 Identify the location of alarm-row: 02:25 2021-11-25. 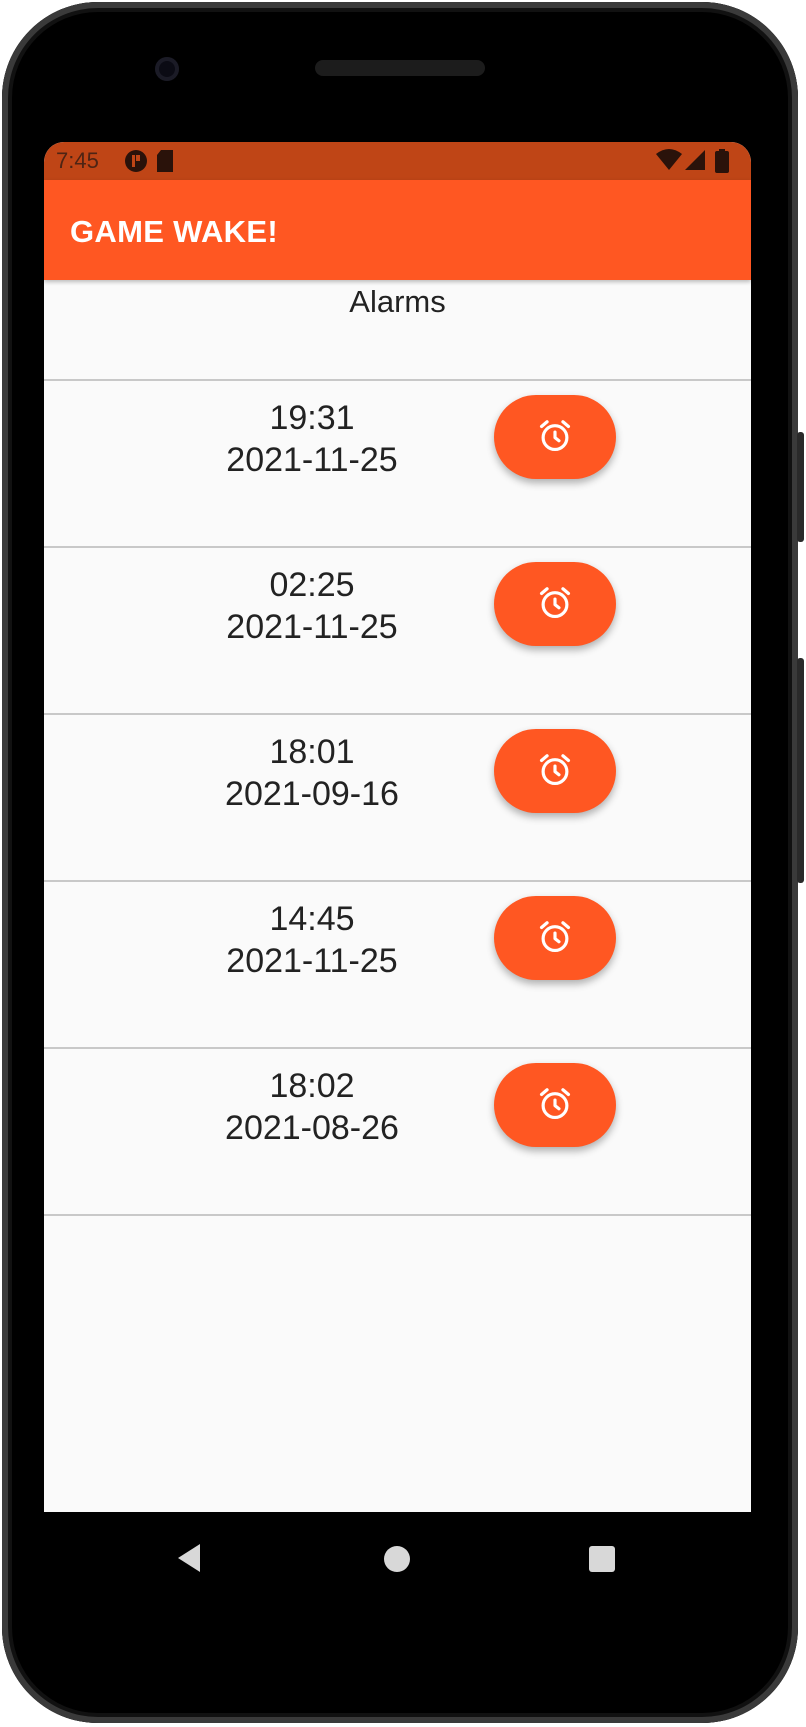
(397, 629).